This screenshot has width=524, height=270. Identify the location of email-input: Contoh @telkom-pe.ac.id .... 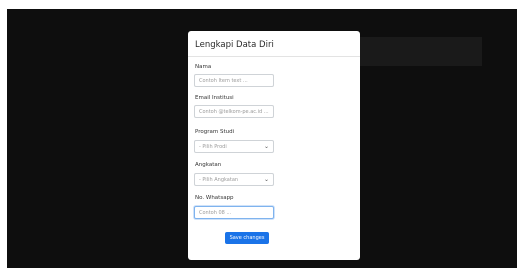
(234, 111).